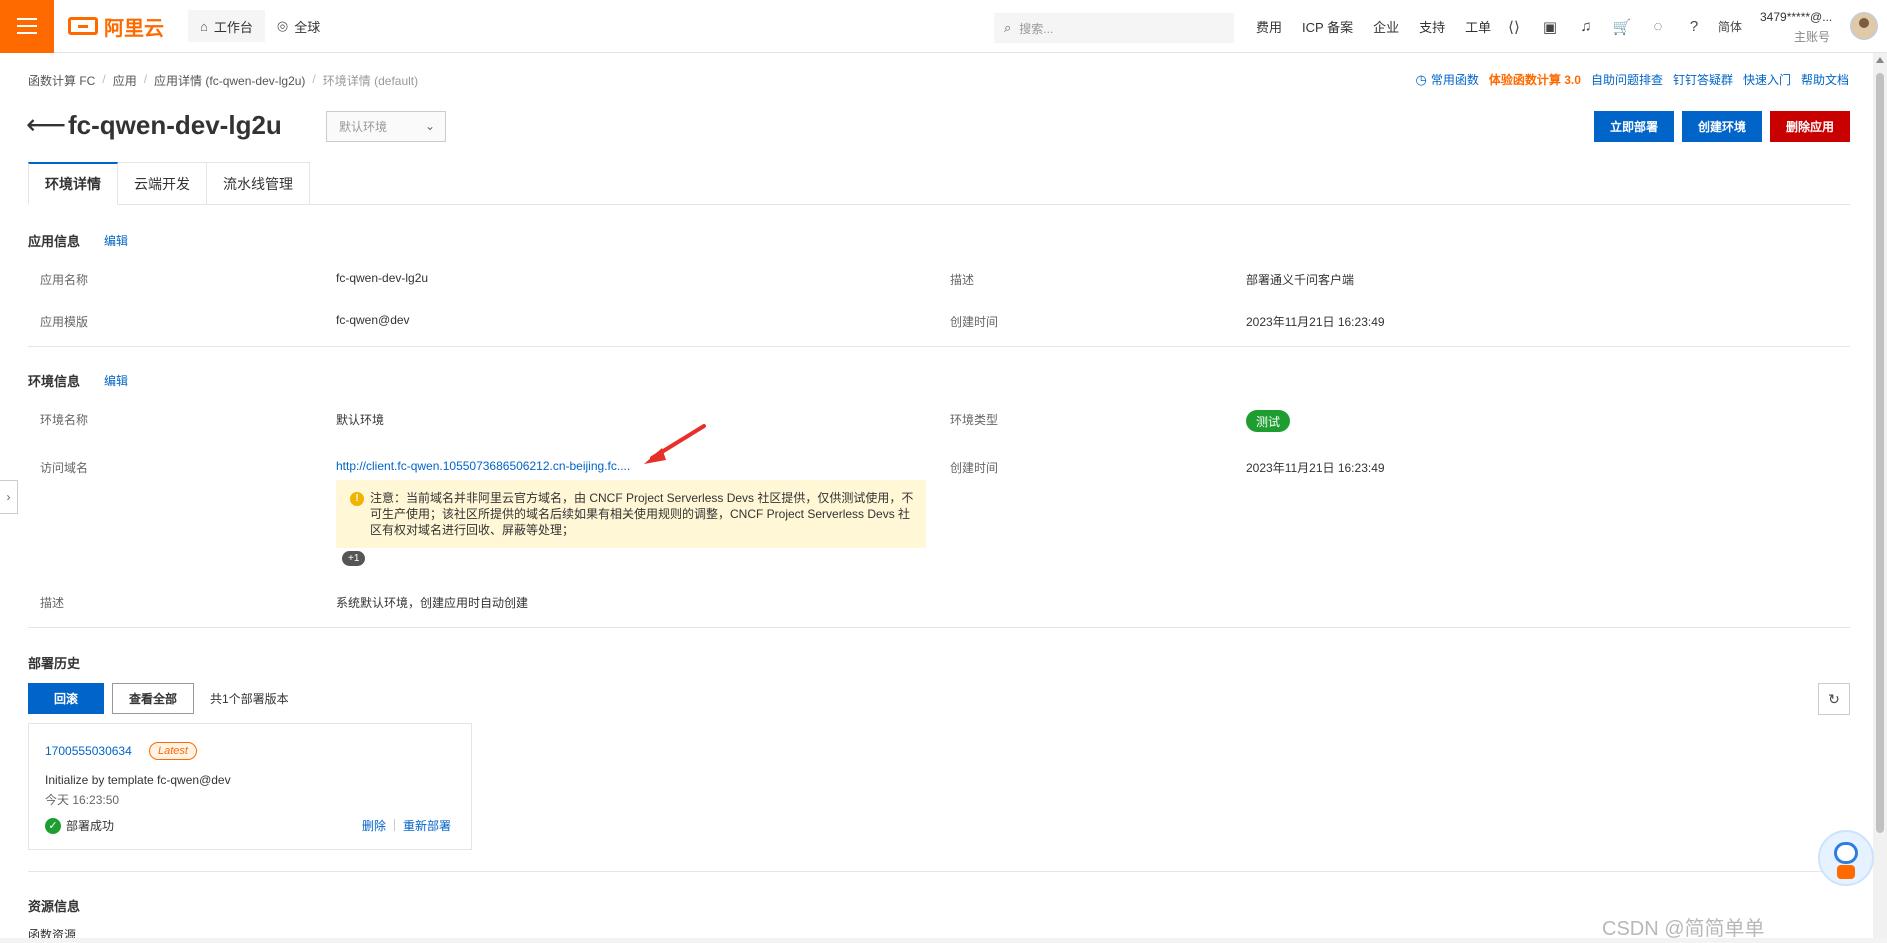  Describe the element at coordinates (1811, 37) in the screenshot. I see `account-role: 主账号` at that location.